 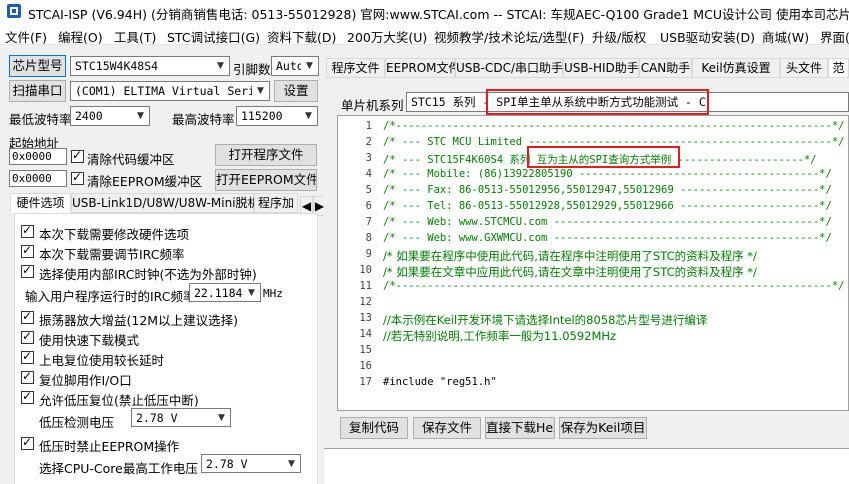 What do you see at coordinates (131, 159) in the screenshot?
I see `clear-code-label: 清除代码缓冲区` at bounding box center [131, 159].